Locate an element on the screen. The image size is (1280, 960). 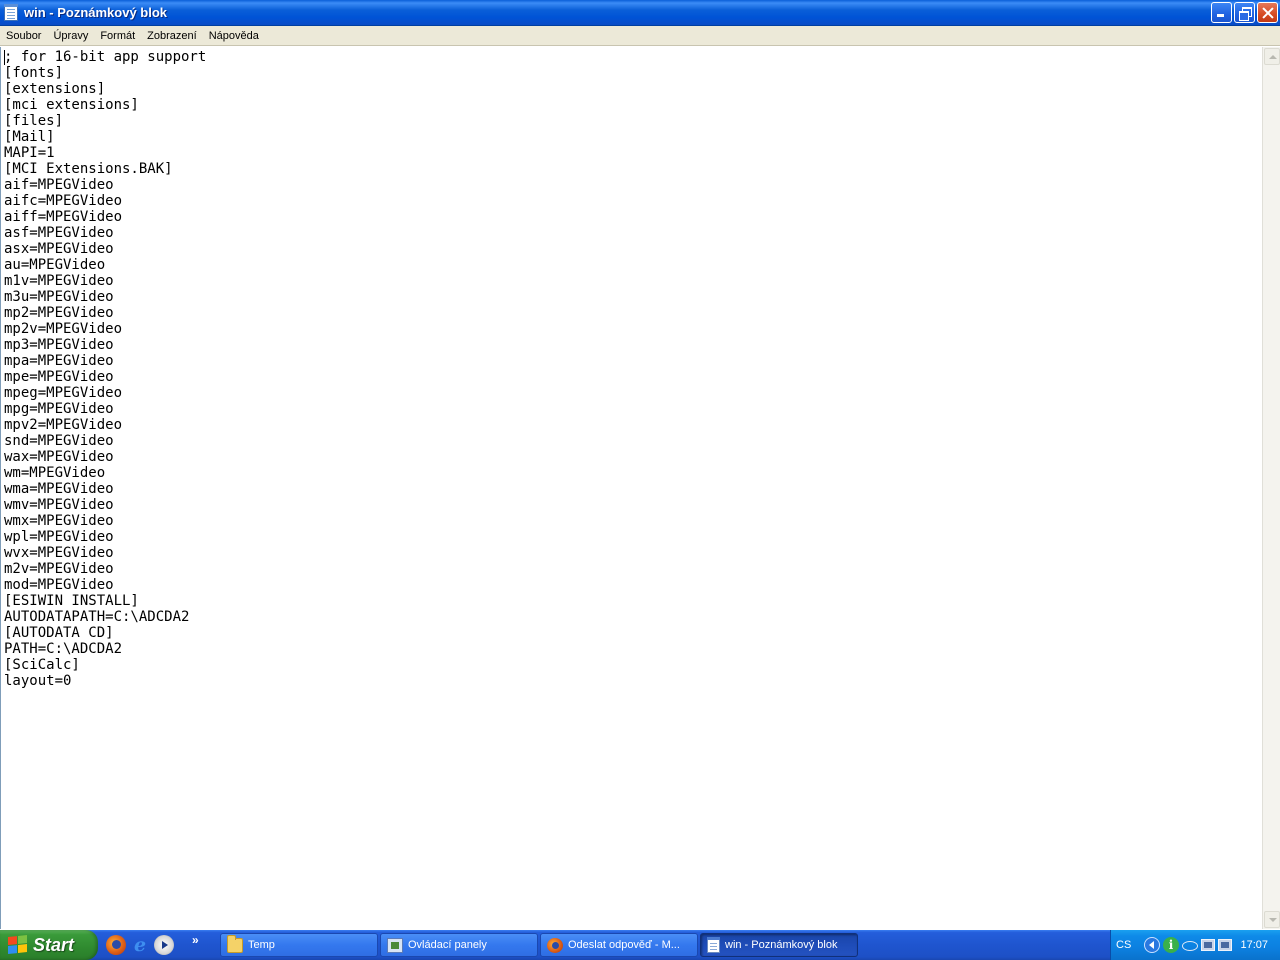
taskbar-button-notepad: win - Poznámkový blok is located at coordinates (779, 945).